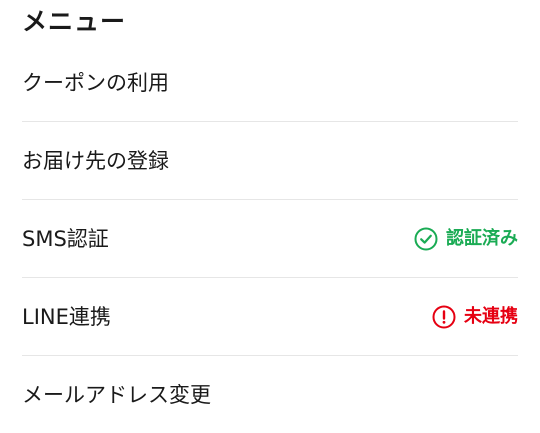 This screenshot has width=540, height=433. What do you see at coordinates (95, 82) in the screenshot?
I see `menu-item-label: クーポンの利用` at bounding box center [95, 82].